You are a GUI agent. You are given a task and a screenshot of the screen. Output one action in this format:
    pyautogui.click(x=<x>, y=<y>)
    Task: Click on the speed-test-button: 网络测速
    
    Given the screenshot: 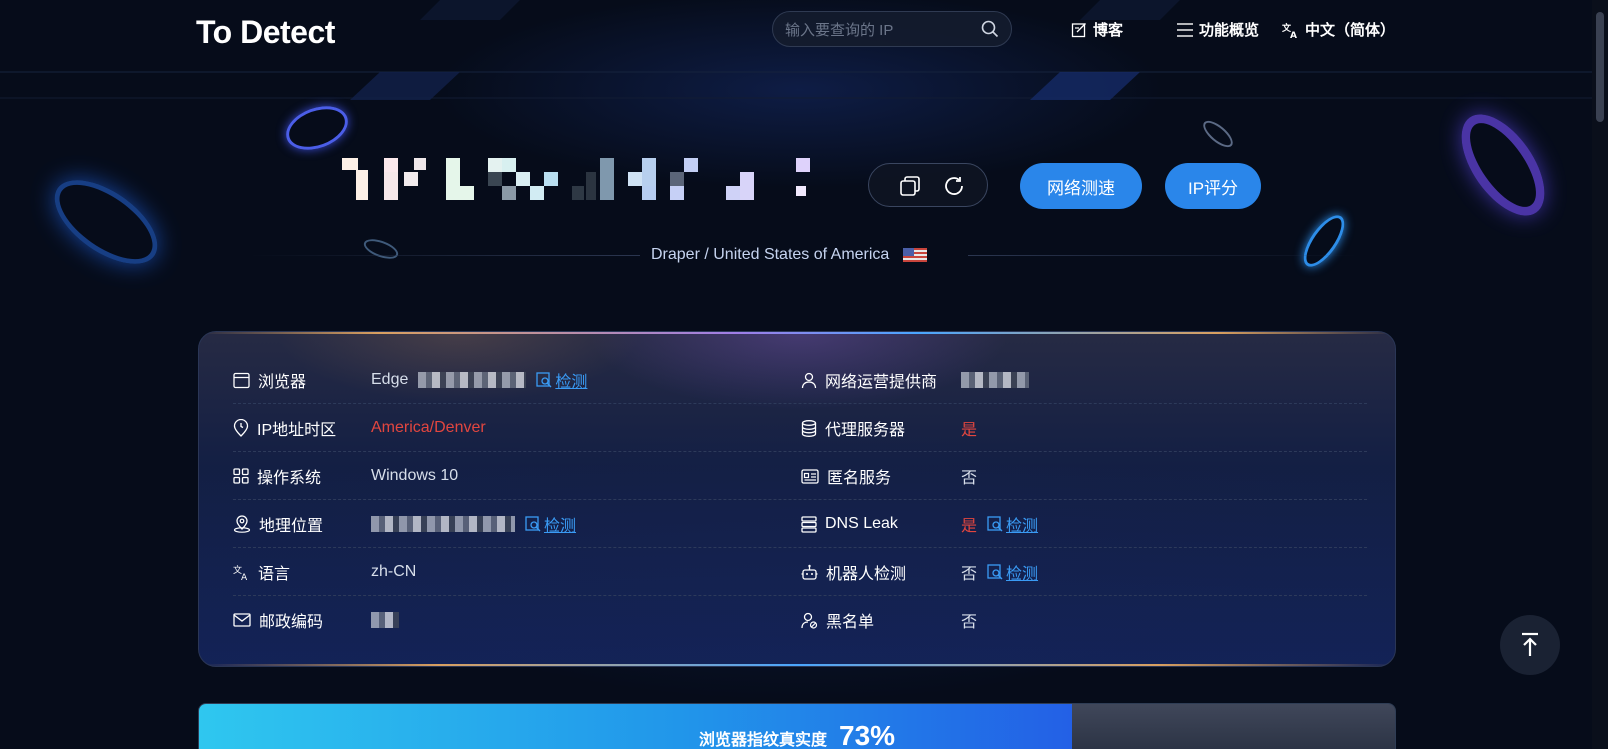 What is the action you would take?
    pyautogui.click(x=1081, y=186)
    